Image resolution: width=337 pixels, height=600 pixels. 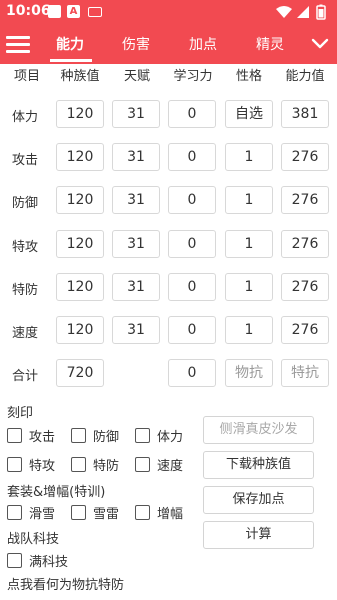 I want to click on imprint-hp-checkbox, so click(x=142, y=435).